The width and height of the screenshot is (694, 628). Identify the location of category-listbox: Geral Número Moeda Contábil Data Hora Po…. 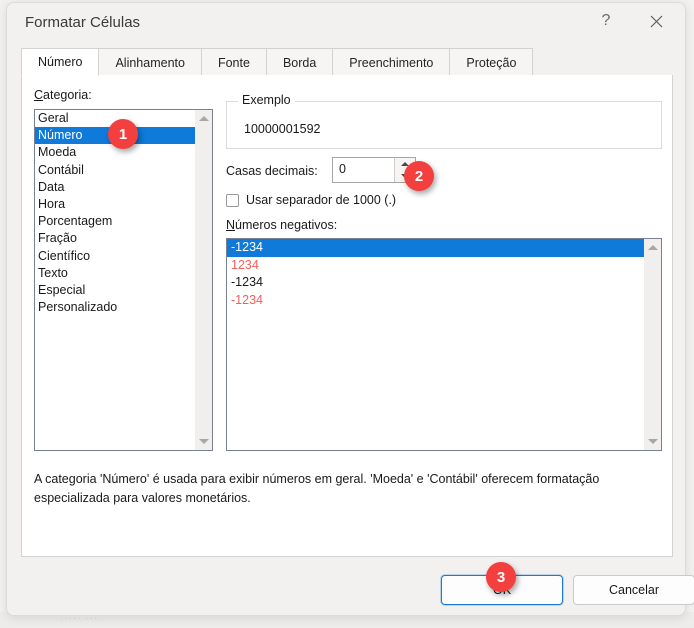
(123, 280).